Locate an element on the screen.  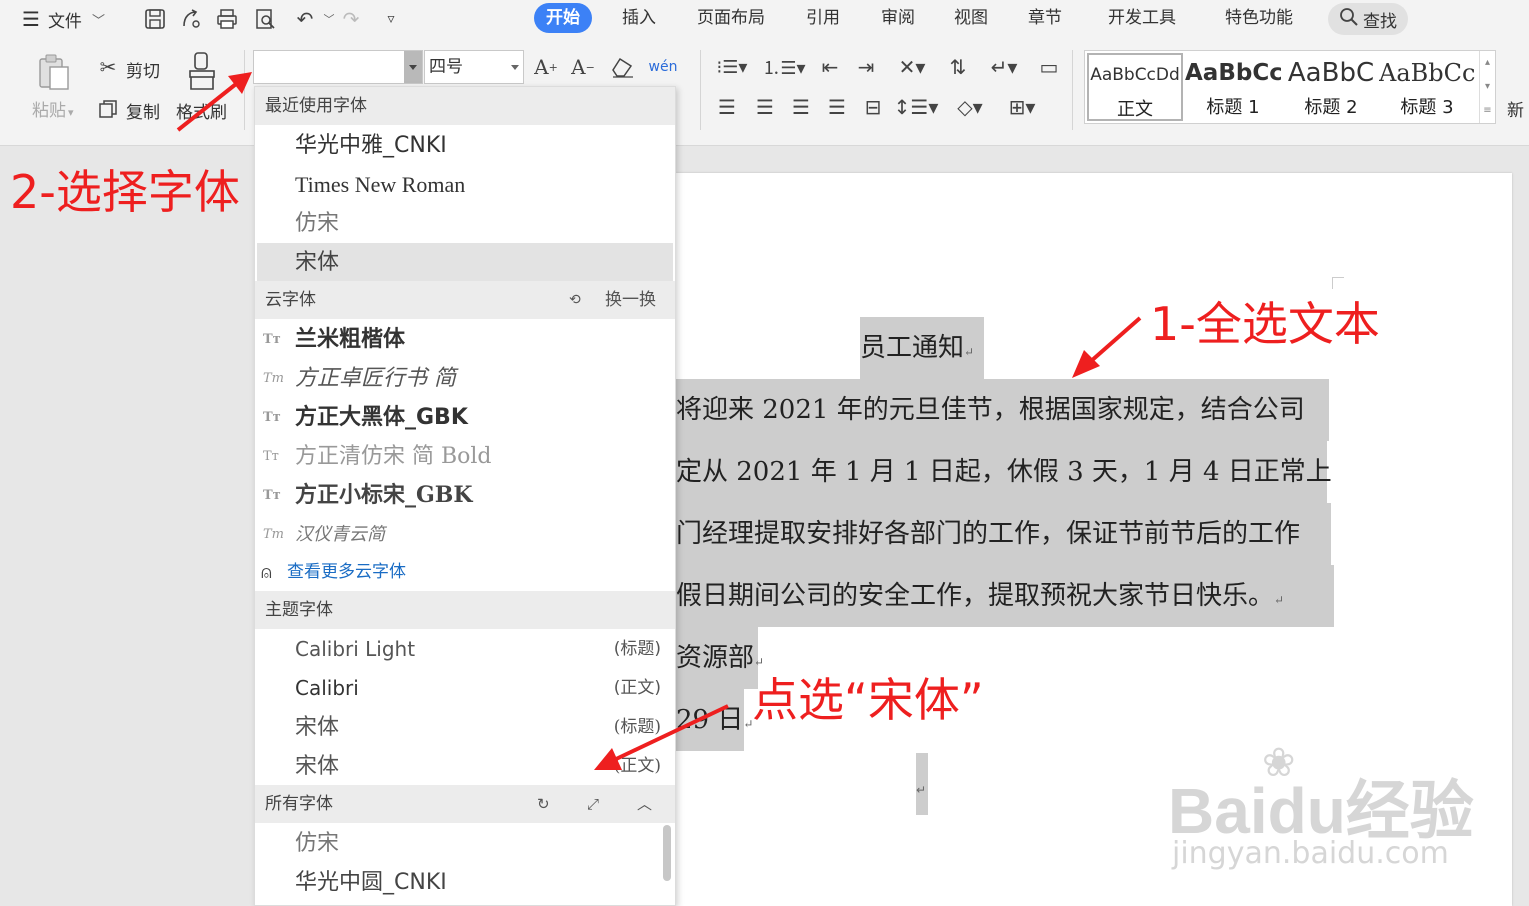
justify-icon: ☰ is located at coordinates (837, 107).